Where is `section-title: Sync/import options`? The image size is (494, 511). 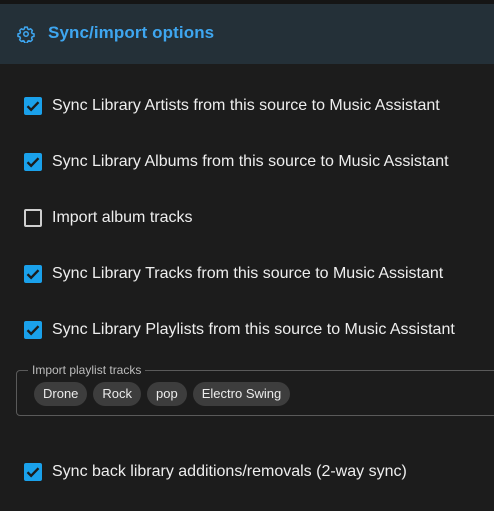
section-title: Sync/import options is located at coordinates (131, 32).